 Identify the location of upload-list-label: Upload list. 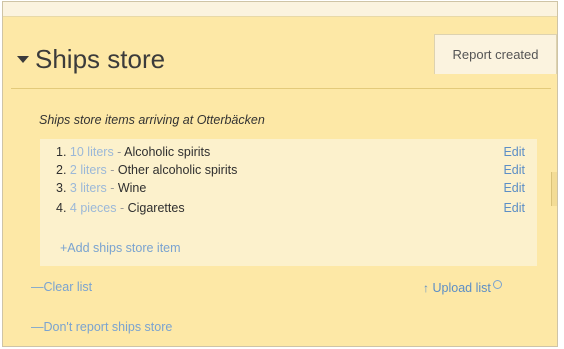
(461, 288).